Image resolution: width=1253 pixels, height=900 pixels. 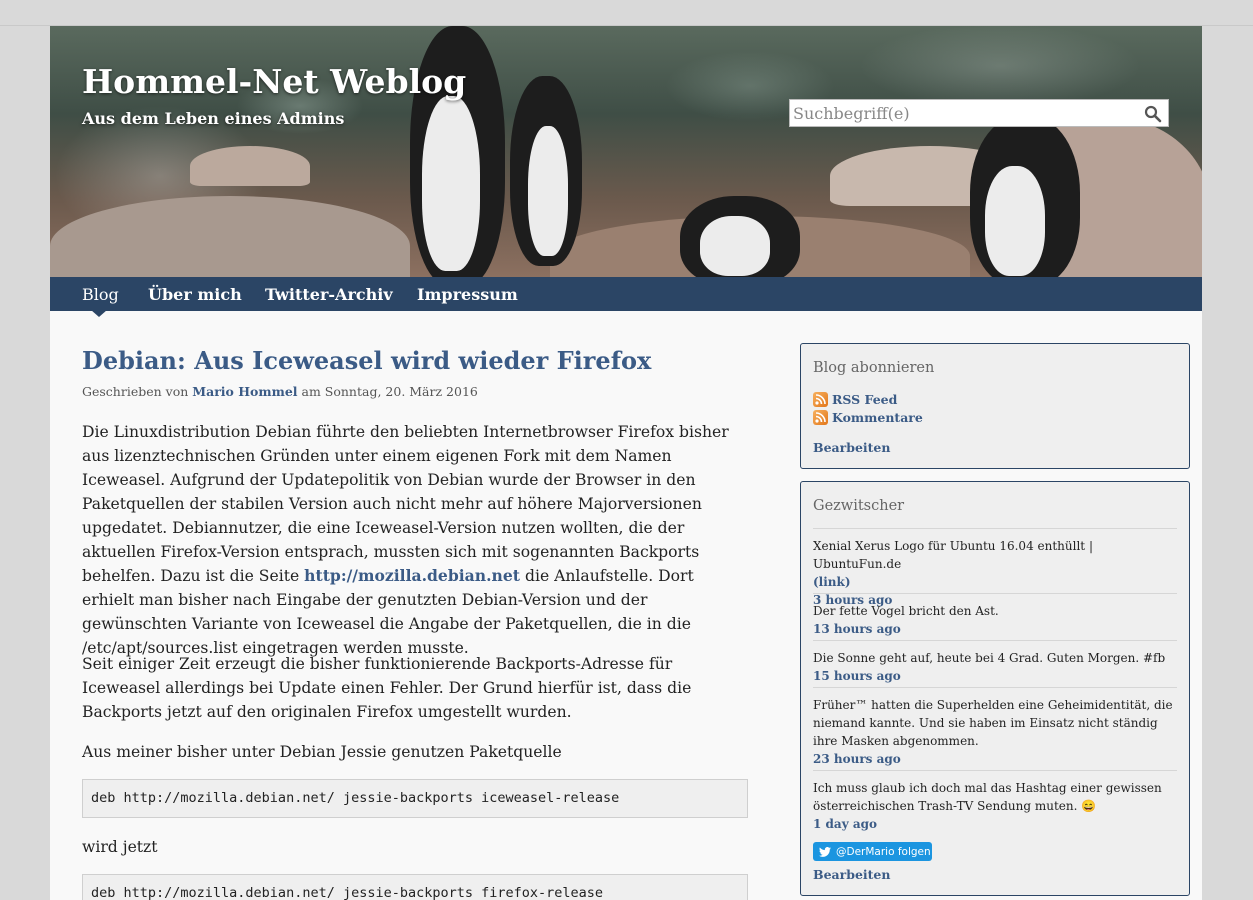 I want to click on post-paragraph: wird jetzt, so click(x=120, y=847).